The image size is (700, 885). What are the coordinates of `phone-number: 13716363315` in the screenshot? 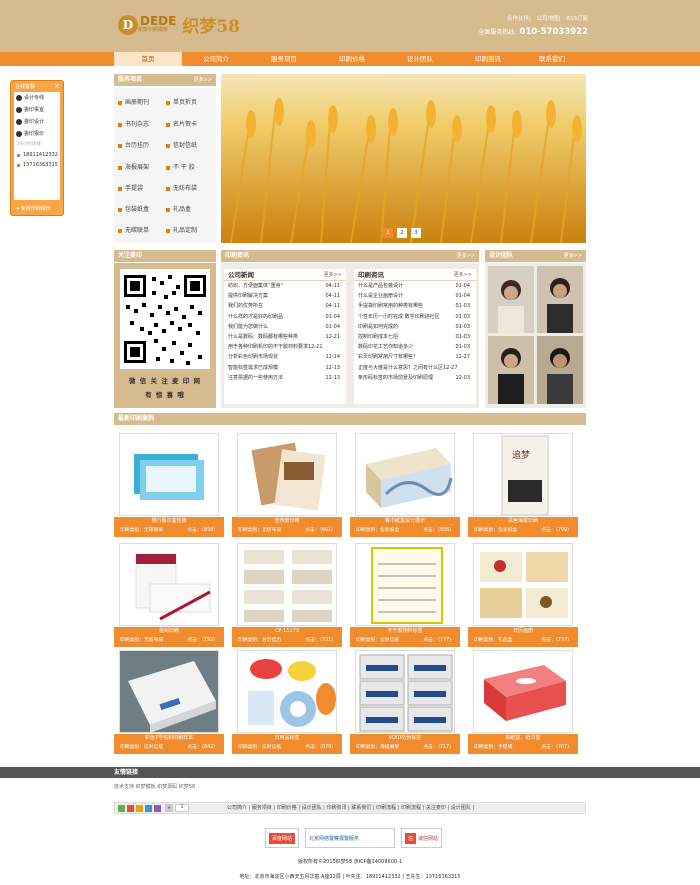 It's located at (37, 165).